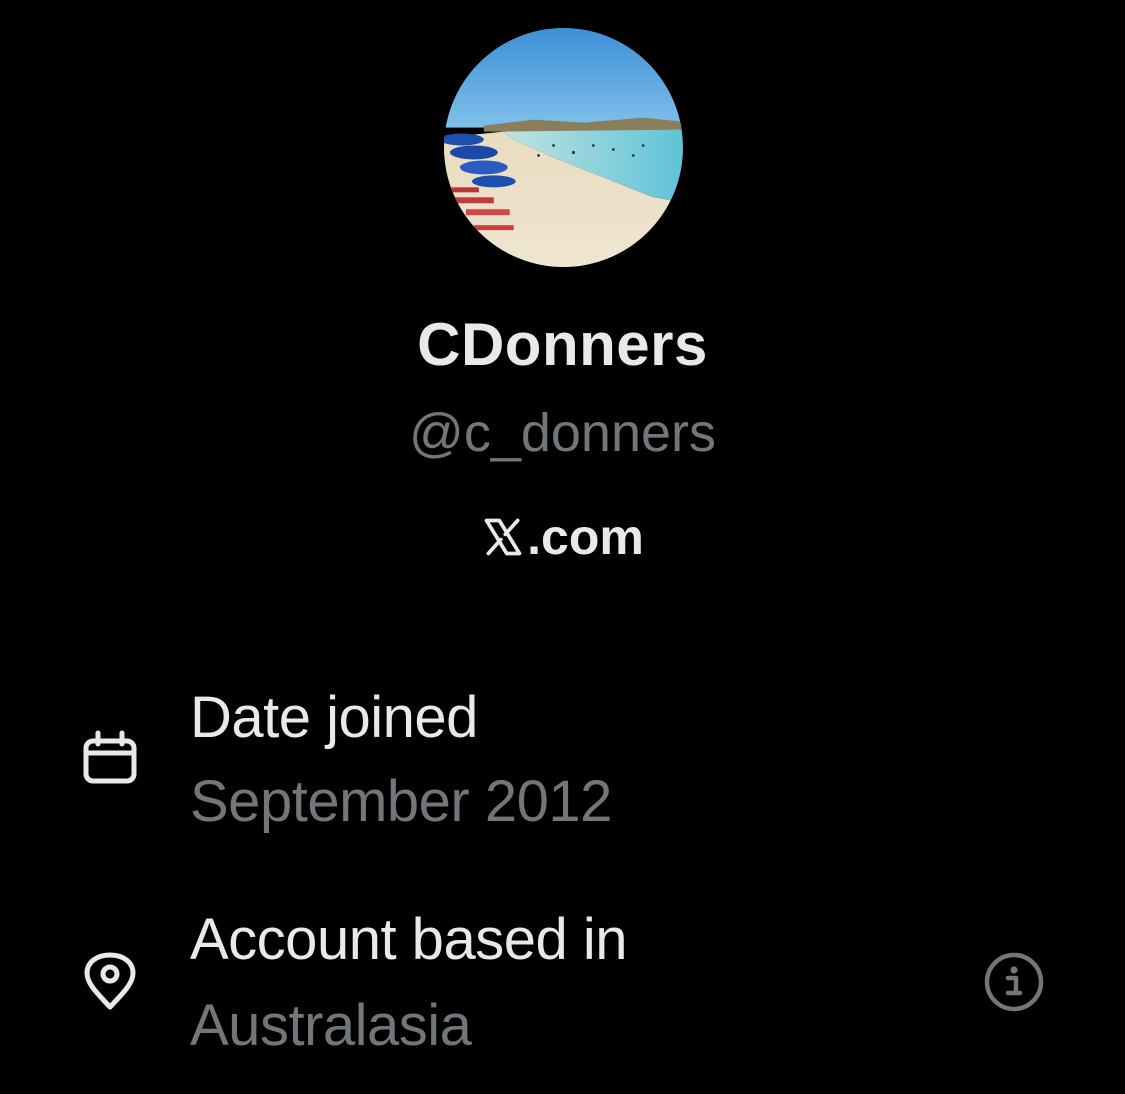  What do you see at coordinates (331, 1025) in the screenshot?
I see `account-based-in-value: Australasia` at bounding box center [331, 1025].